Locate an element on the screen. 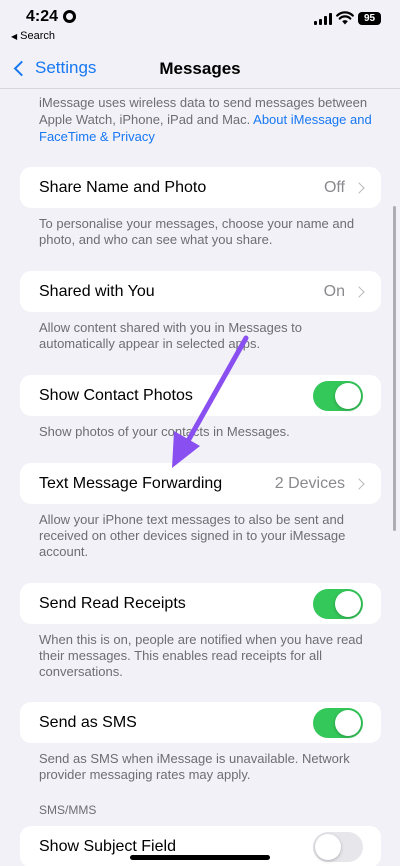 This screenshot has height=866, width=400. annotation-arrow is located at coordinates (210, 401).